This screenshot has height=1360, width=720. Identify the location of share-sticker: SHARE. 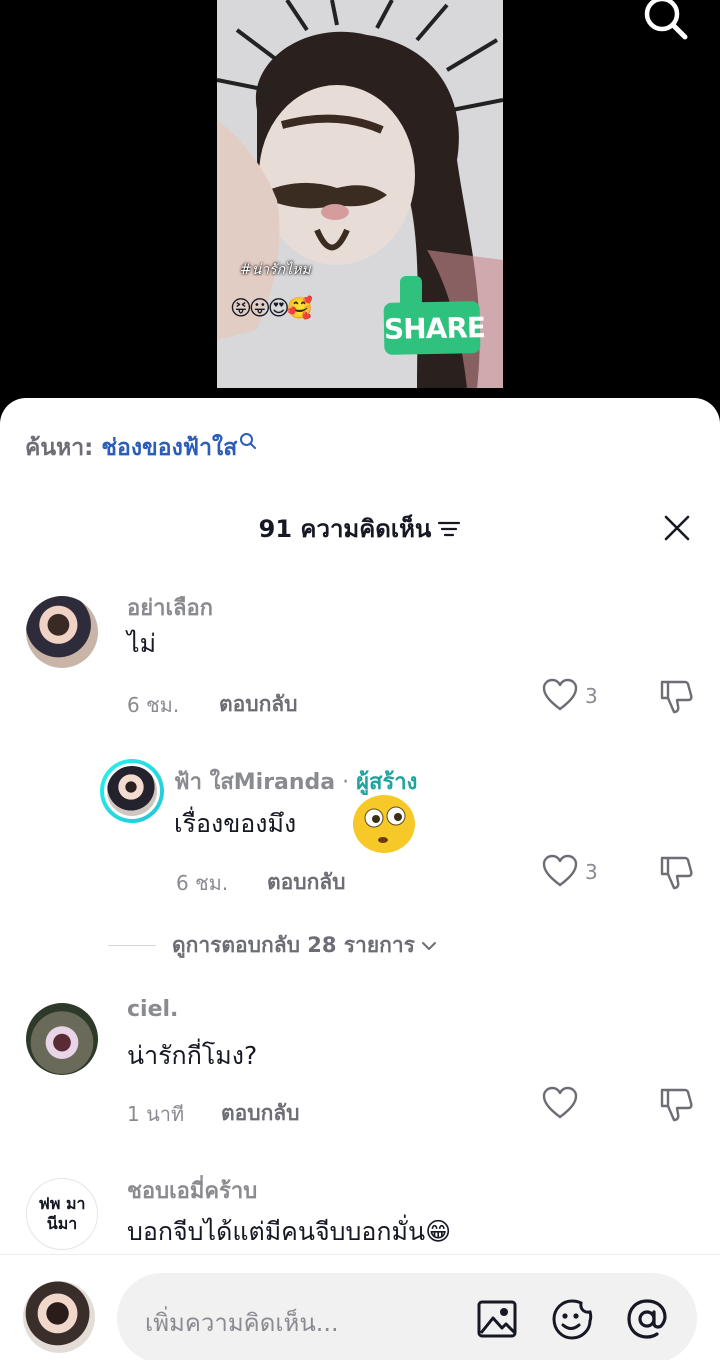
(434, 328).